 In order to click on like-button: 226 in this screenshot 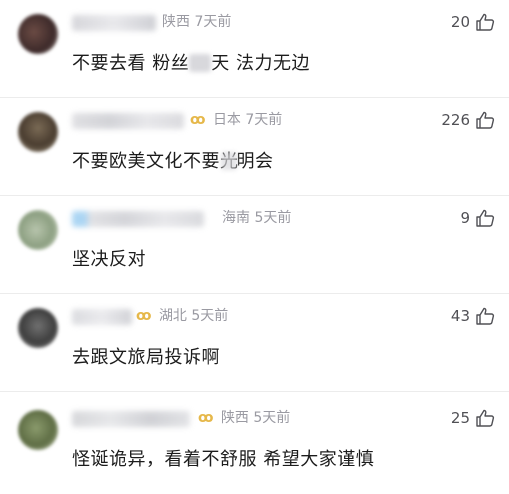, I will do `click(468, 120)`.